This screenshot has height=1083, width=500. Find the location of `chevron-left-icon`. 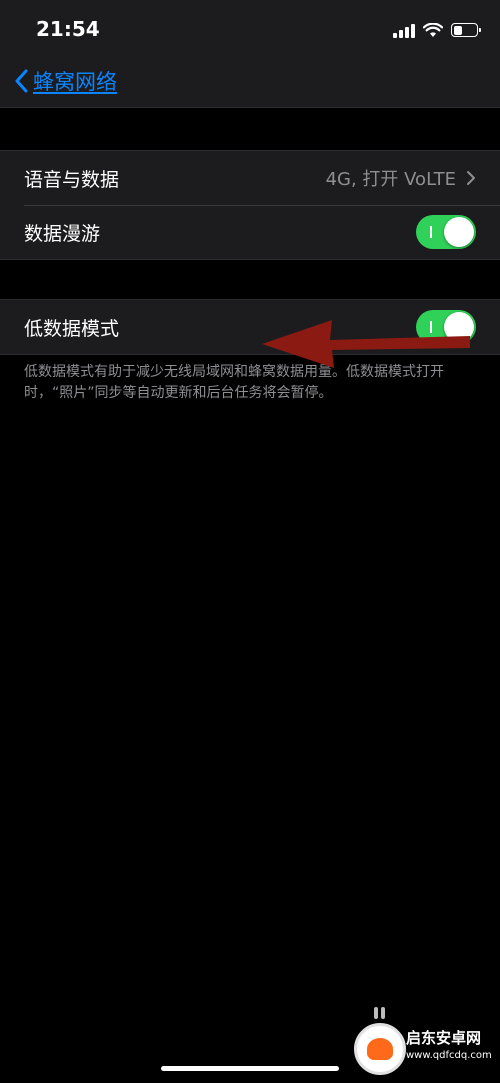

chevron-left-icon is located at coordinates (21, 81).